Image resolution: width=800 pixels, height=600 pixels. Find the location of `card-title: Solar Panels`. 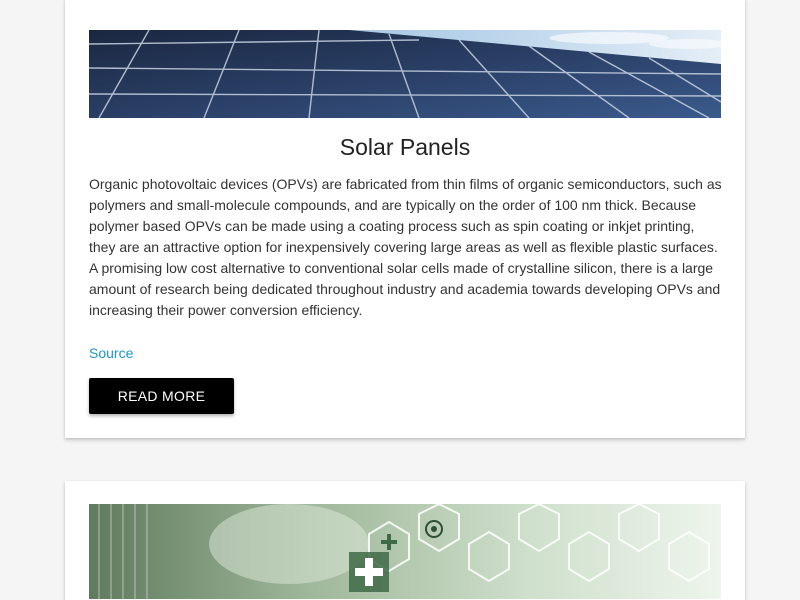

card-title: Solar Panels is located at coordinates (405, 147).